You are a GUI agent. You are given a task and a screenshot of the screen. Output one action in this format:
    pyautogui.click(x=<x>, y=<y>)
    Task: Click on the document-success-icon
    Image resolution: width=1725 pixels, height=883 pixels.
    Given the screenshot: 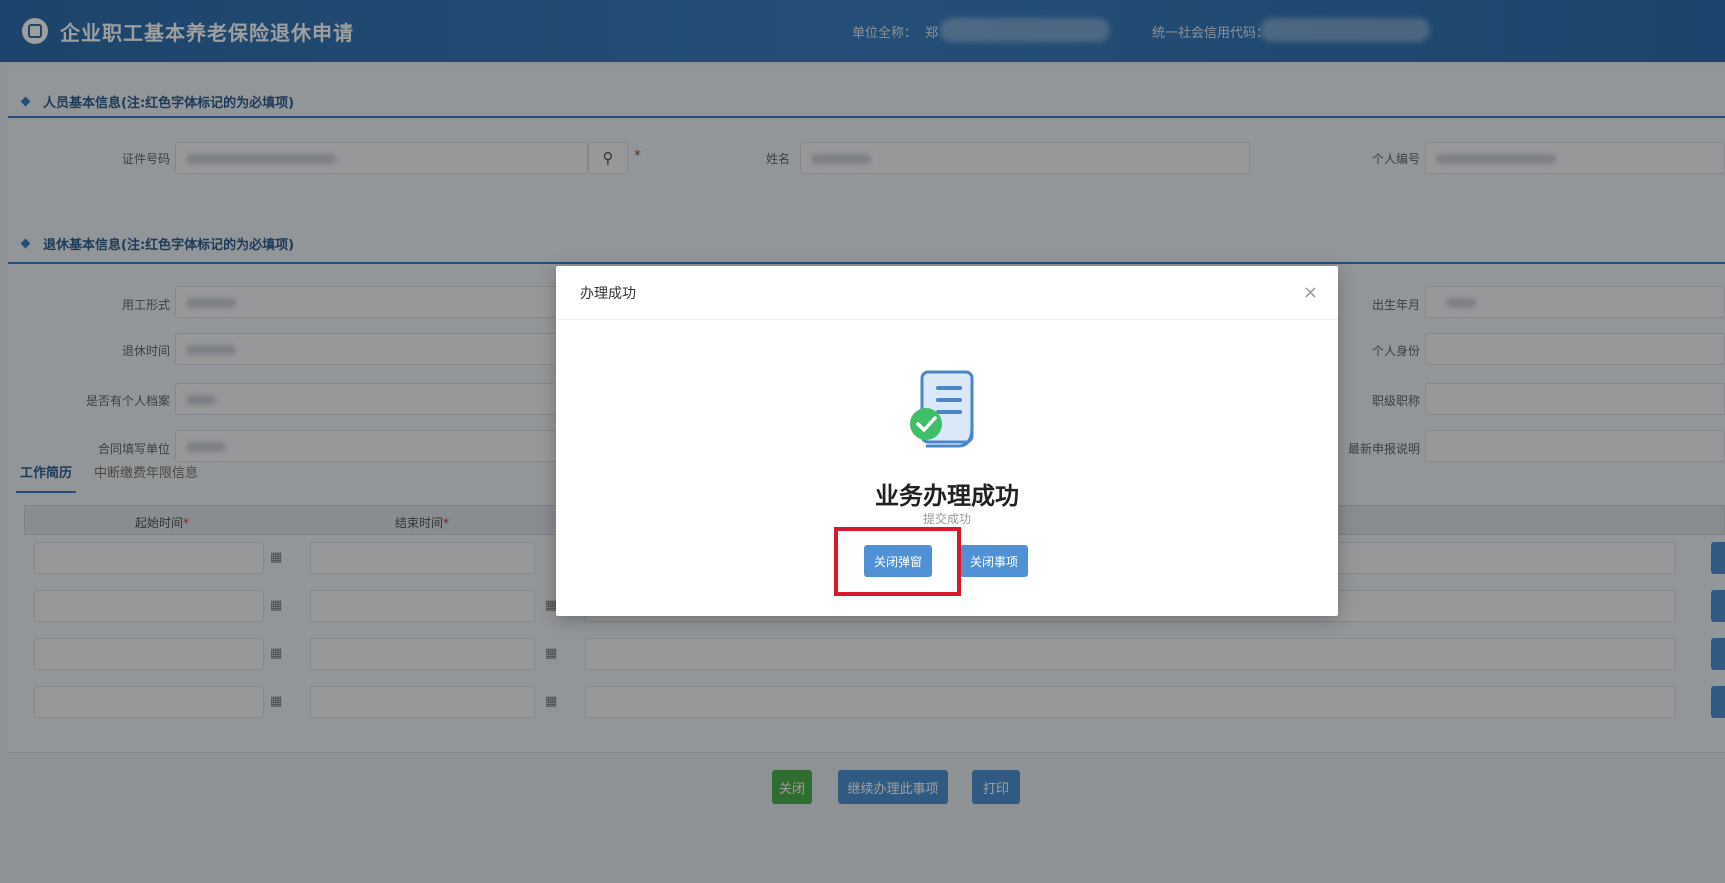 What is the action you would take?
    pyautogui.click(x=942, y=409)
    